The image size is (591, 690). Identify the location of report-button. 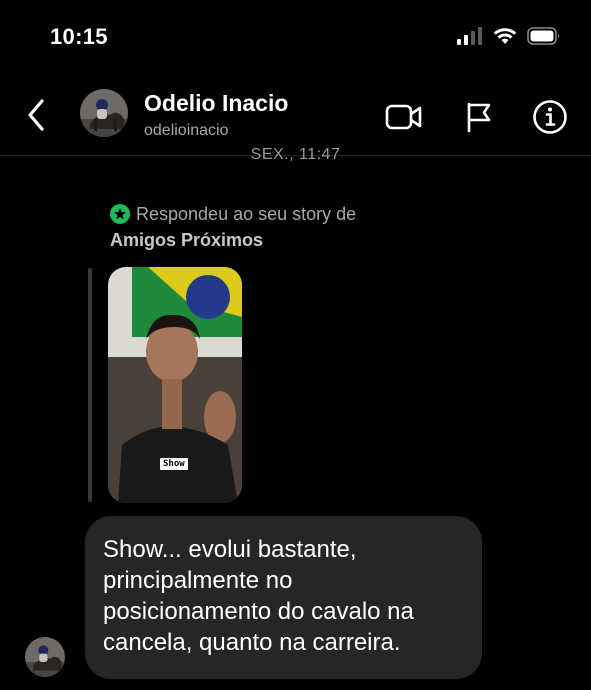
(478, 117).